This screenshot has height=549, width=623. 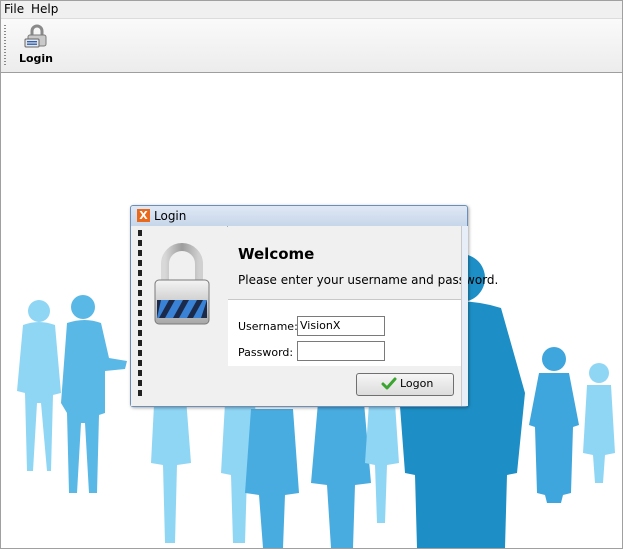 I want to click on decorative-stripe, so click(x=140, y=315).